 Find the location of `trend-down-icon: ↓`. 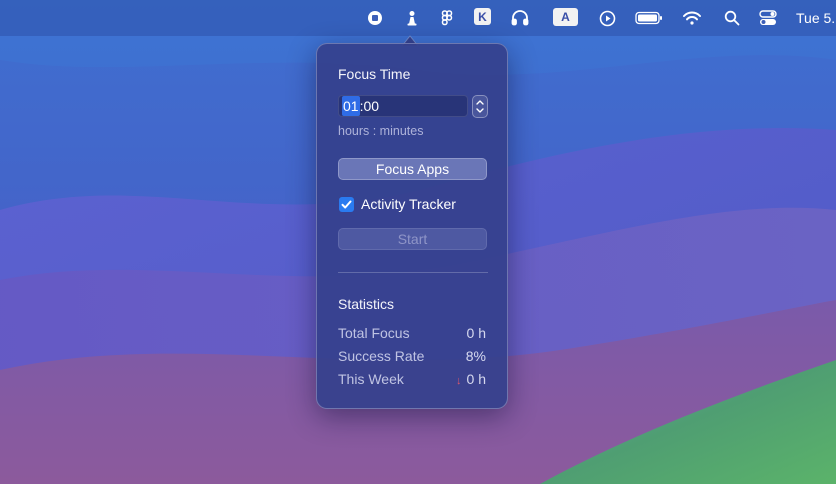

trend-down-icon: ↓ is located at coordinates (459, 381).